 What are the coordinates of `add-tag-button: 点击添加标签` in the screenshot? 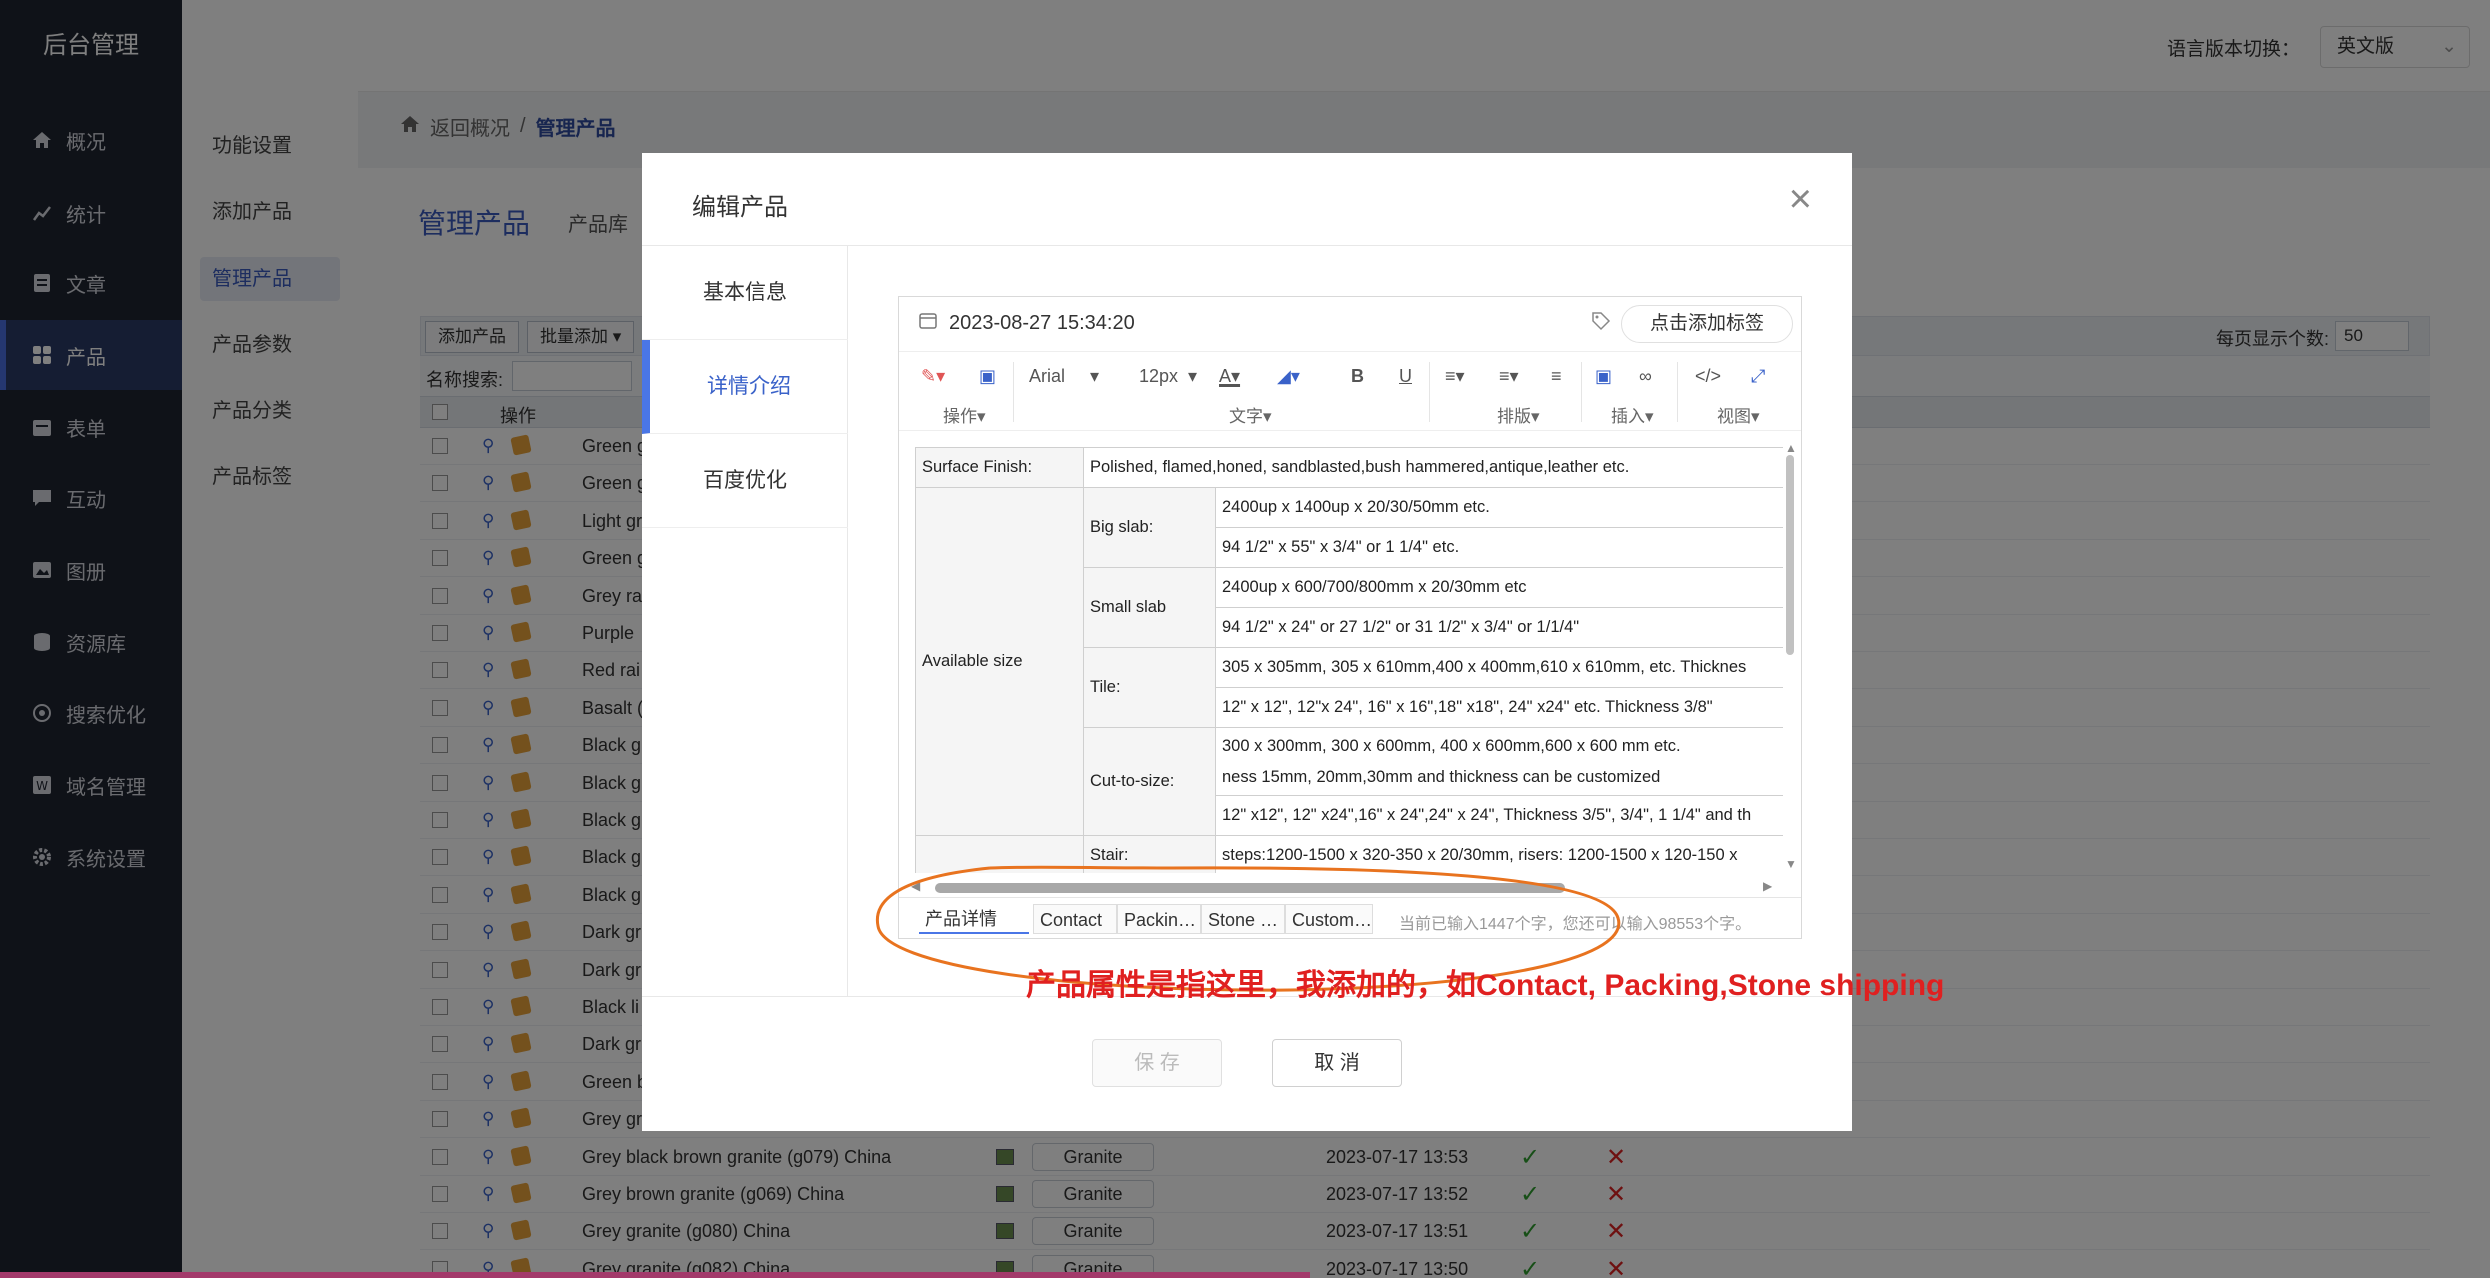 It's located at (1707, 324).